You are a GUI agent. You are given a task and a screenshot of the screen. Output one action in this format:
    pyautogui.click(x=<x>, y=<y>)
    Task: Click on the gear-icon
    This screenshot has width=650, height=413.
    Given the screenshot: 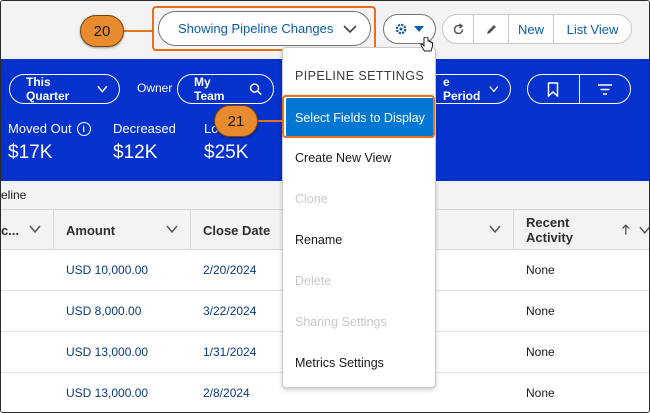 What is the action you would take?
    pyautogui.click(x=401, y=29)
    